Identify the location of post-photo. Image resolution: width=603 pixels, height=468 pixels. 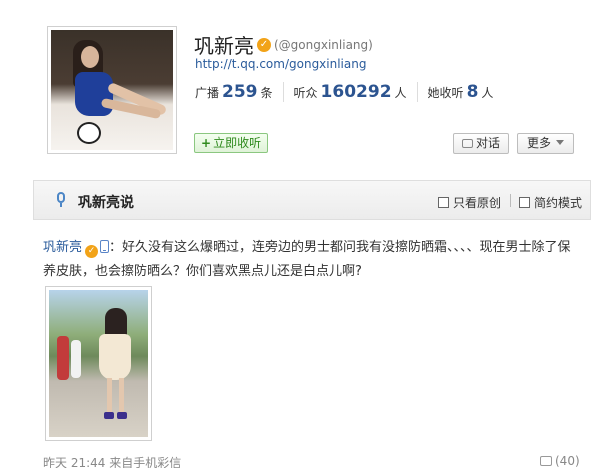
(98, 363).